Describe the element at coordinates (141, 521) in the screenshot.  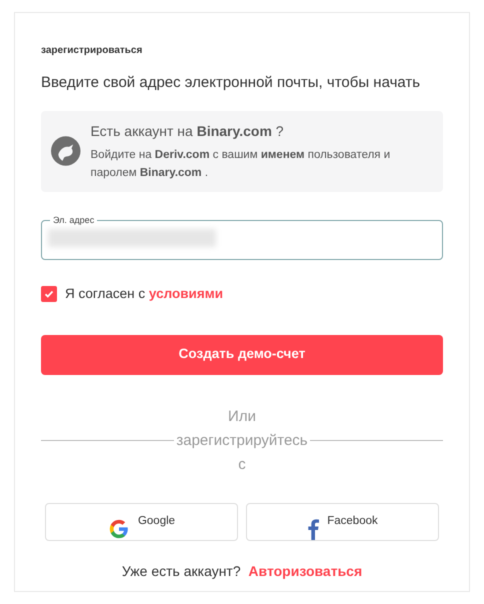
I see `google-signup-button: Google` at that location.